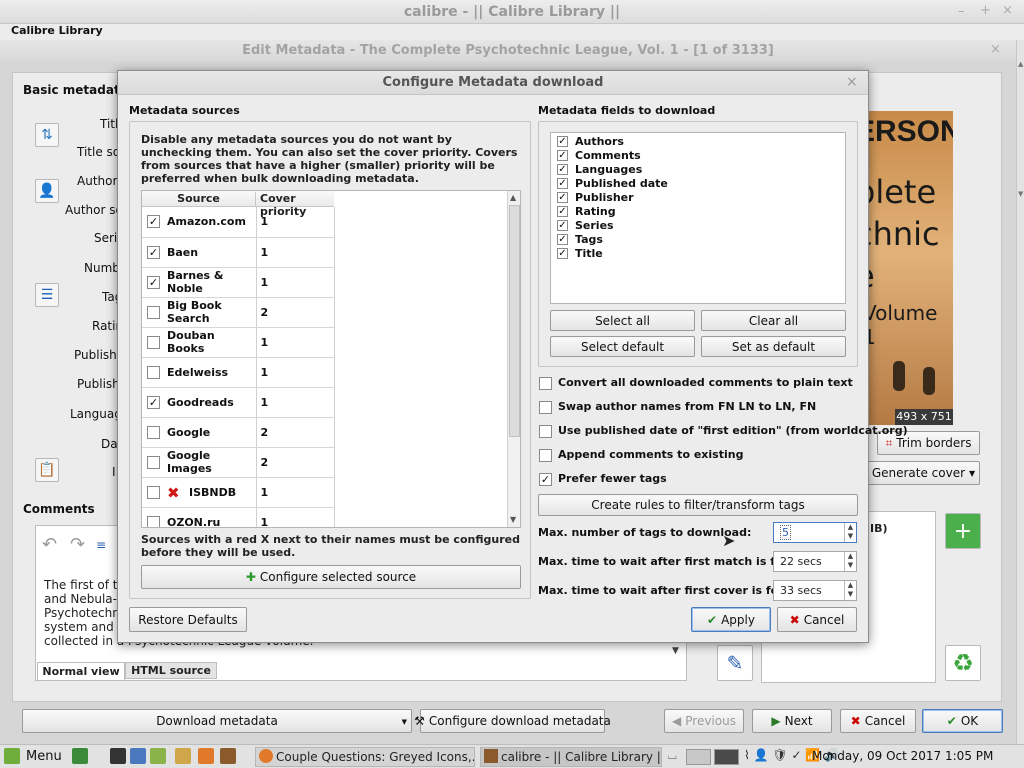  Describe the element at coordinates (698, 212) in the screenshot. I see `field-item: ✓ Rating` at that location.